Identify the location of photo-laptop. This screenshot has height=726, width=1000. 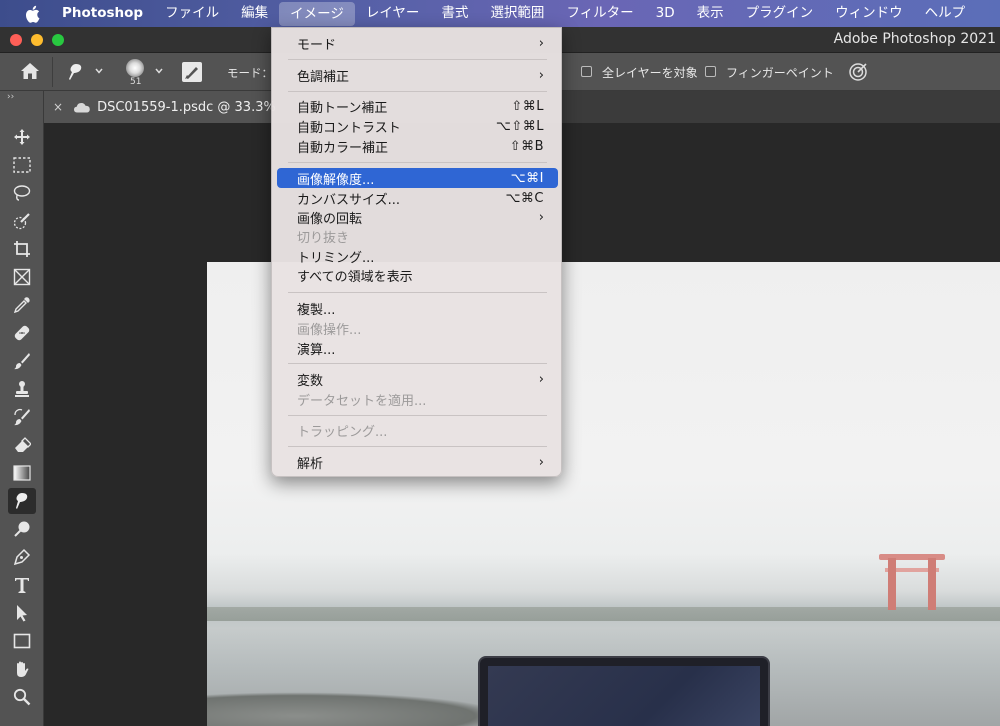
(624, 691).